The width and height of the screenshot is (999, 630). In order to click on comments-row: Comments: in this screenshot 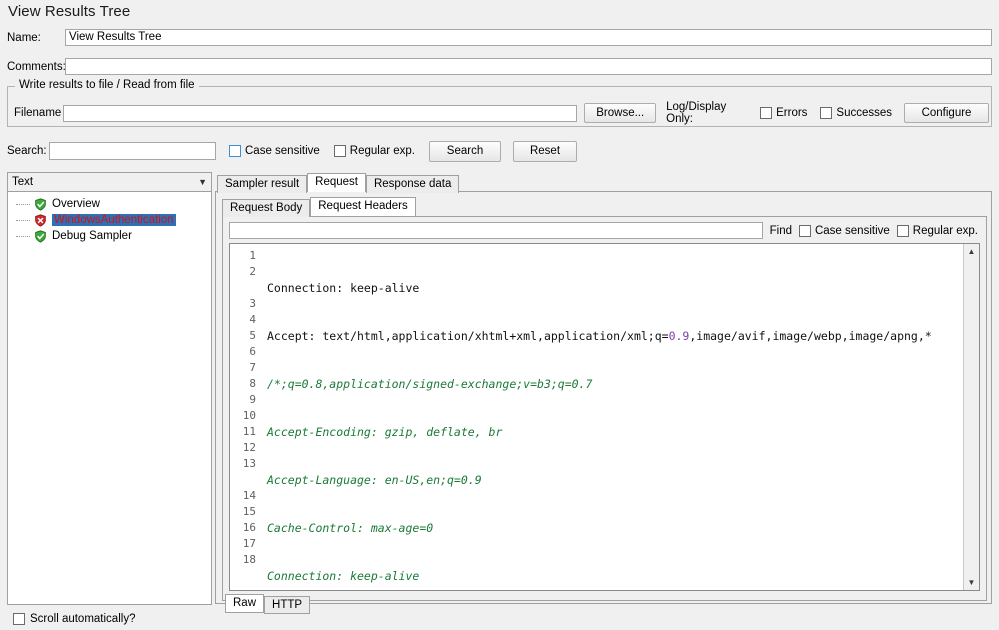, I will do `click(499, 66)`.